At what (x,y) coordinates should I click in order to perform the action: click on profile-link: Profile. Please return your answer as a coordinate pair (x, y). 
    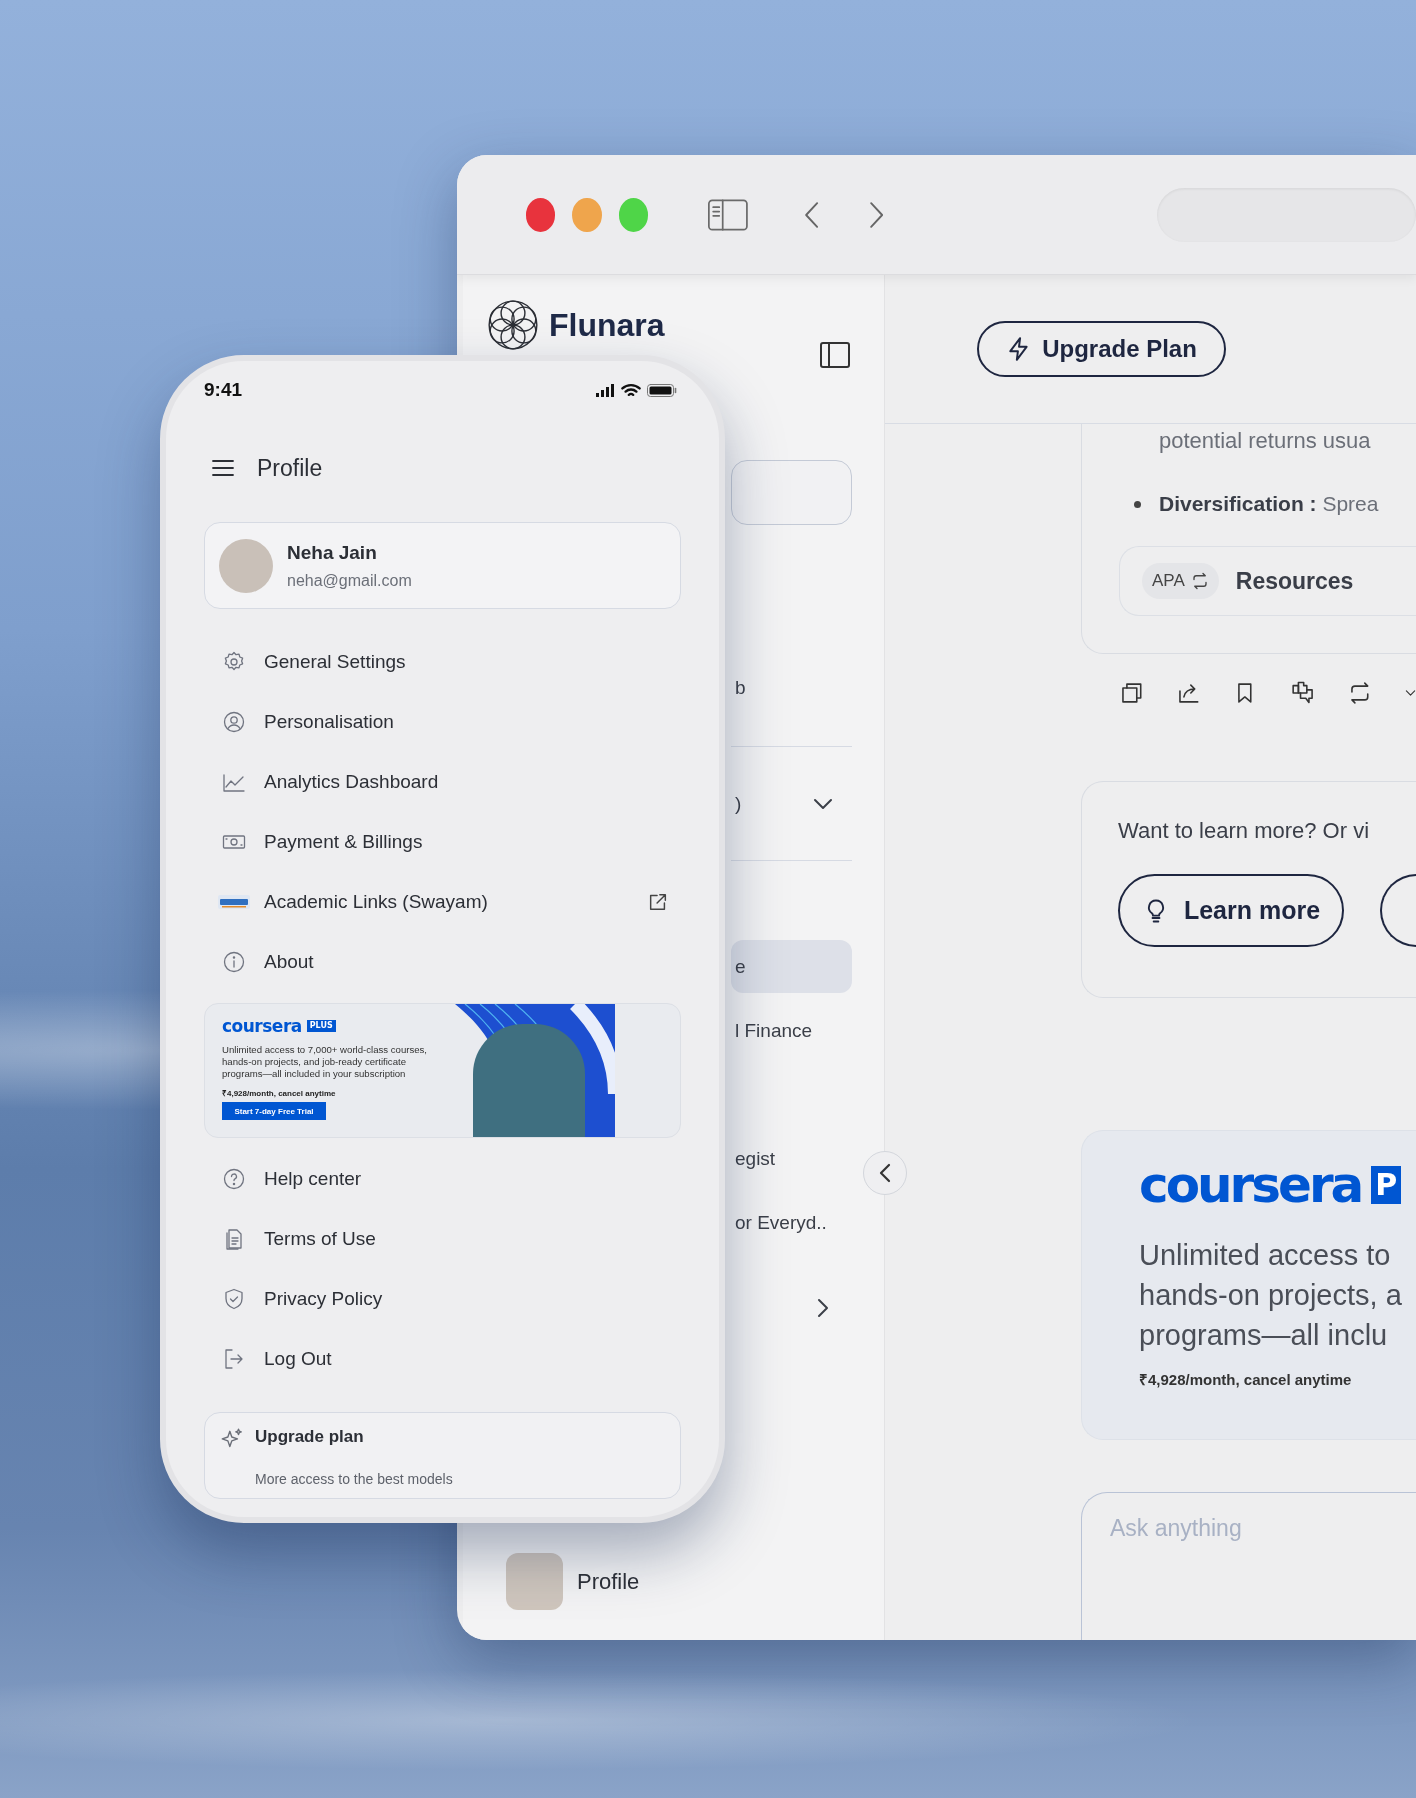
    Looking at the image, I should click on (608, 1581).